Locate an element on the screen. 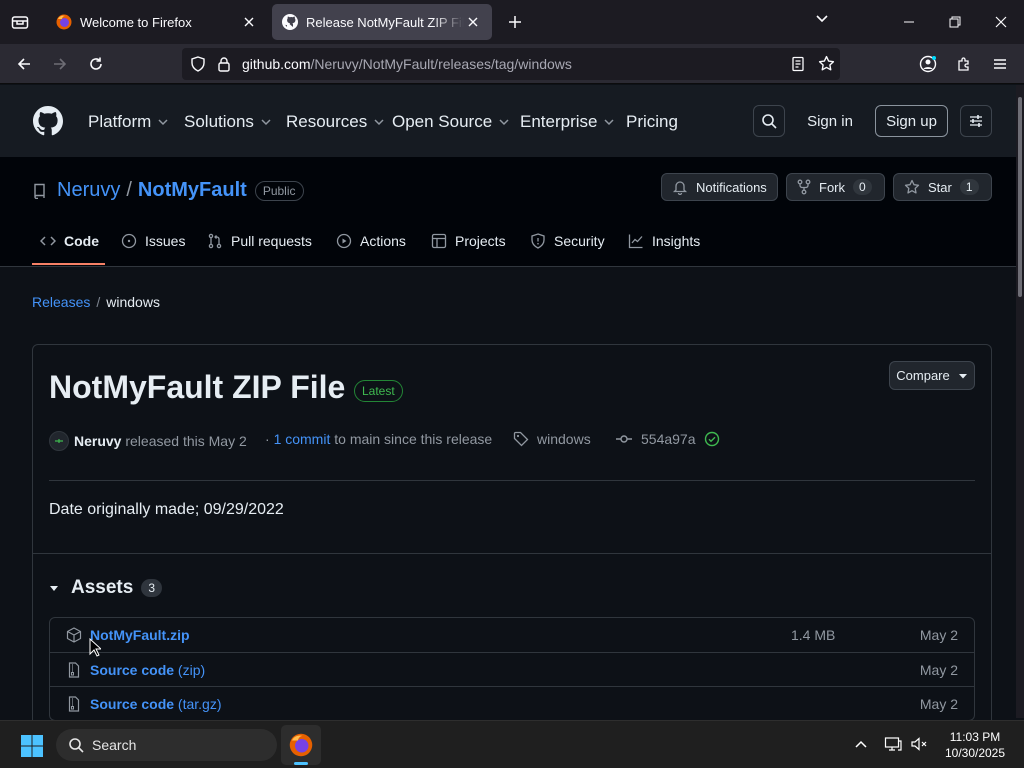  asset-link: NotMyFault.zip is located at coordinates (140, 635).